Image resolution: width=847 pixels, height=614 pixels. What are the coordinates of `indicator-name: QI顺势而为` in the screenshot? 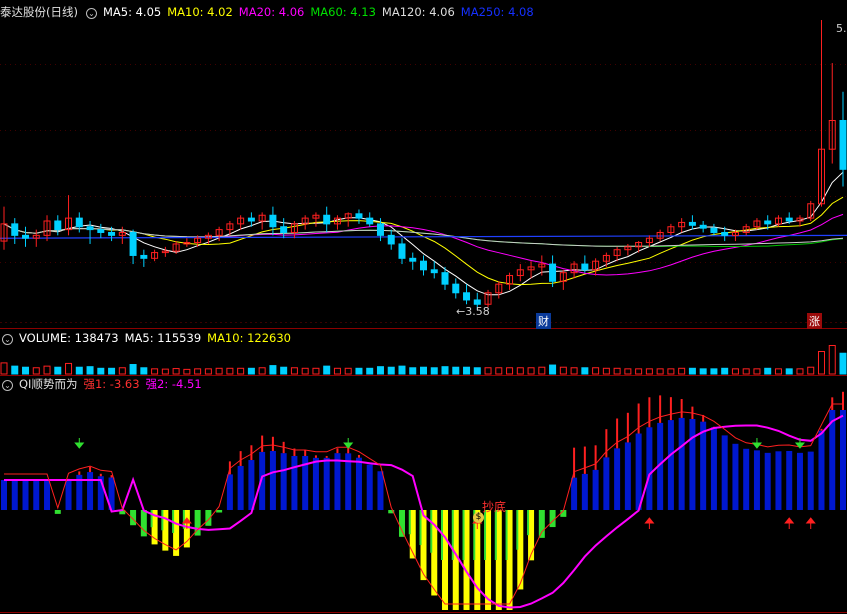 It's located at (48, 384).